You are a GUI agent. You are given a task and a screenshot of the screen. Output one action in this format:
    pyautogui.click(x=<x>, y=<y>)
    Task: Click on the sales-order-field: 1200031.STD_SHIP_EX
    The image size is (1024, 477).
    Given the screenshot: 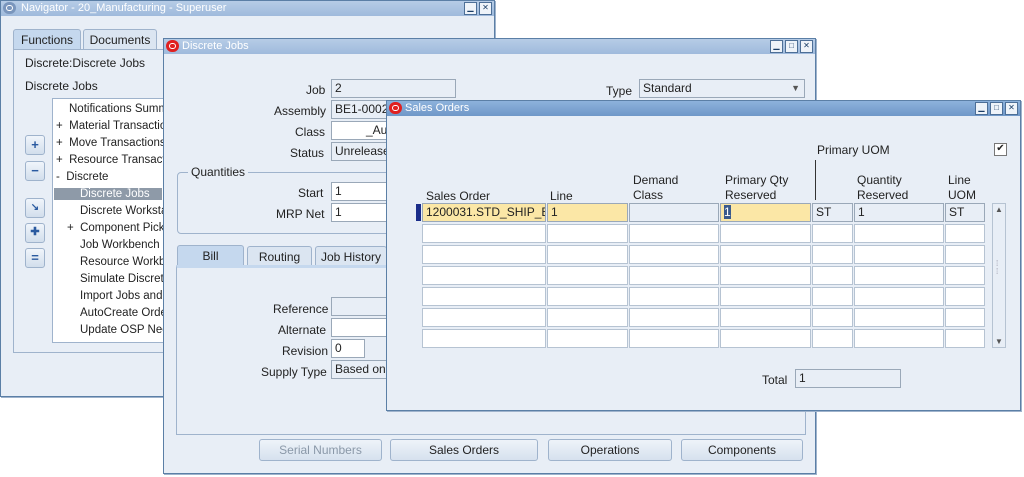 What is the action you would take?
    pyautogui.click(x=484, y=212)
    